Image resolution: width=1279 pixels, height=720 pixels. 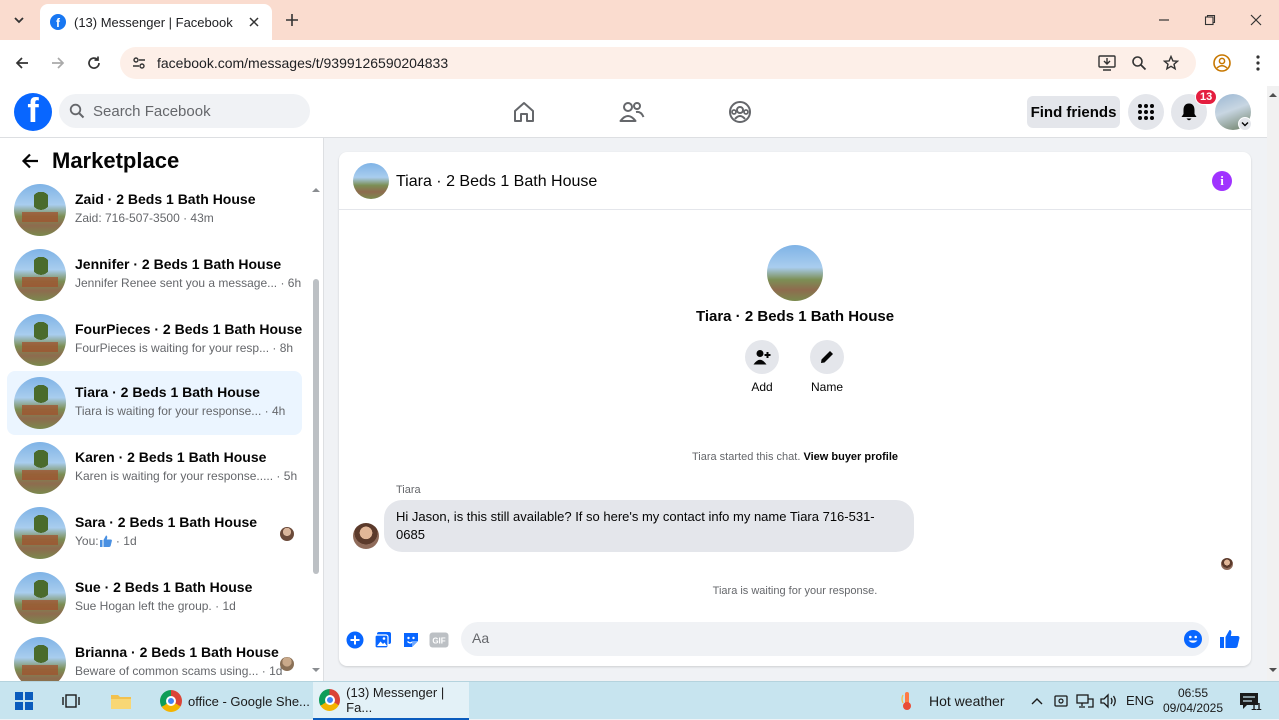 I want to click on language-indicator: ENG, so click(x=1140, y=700).